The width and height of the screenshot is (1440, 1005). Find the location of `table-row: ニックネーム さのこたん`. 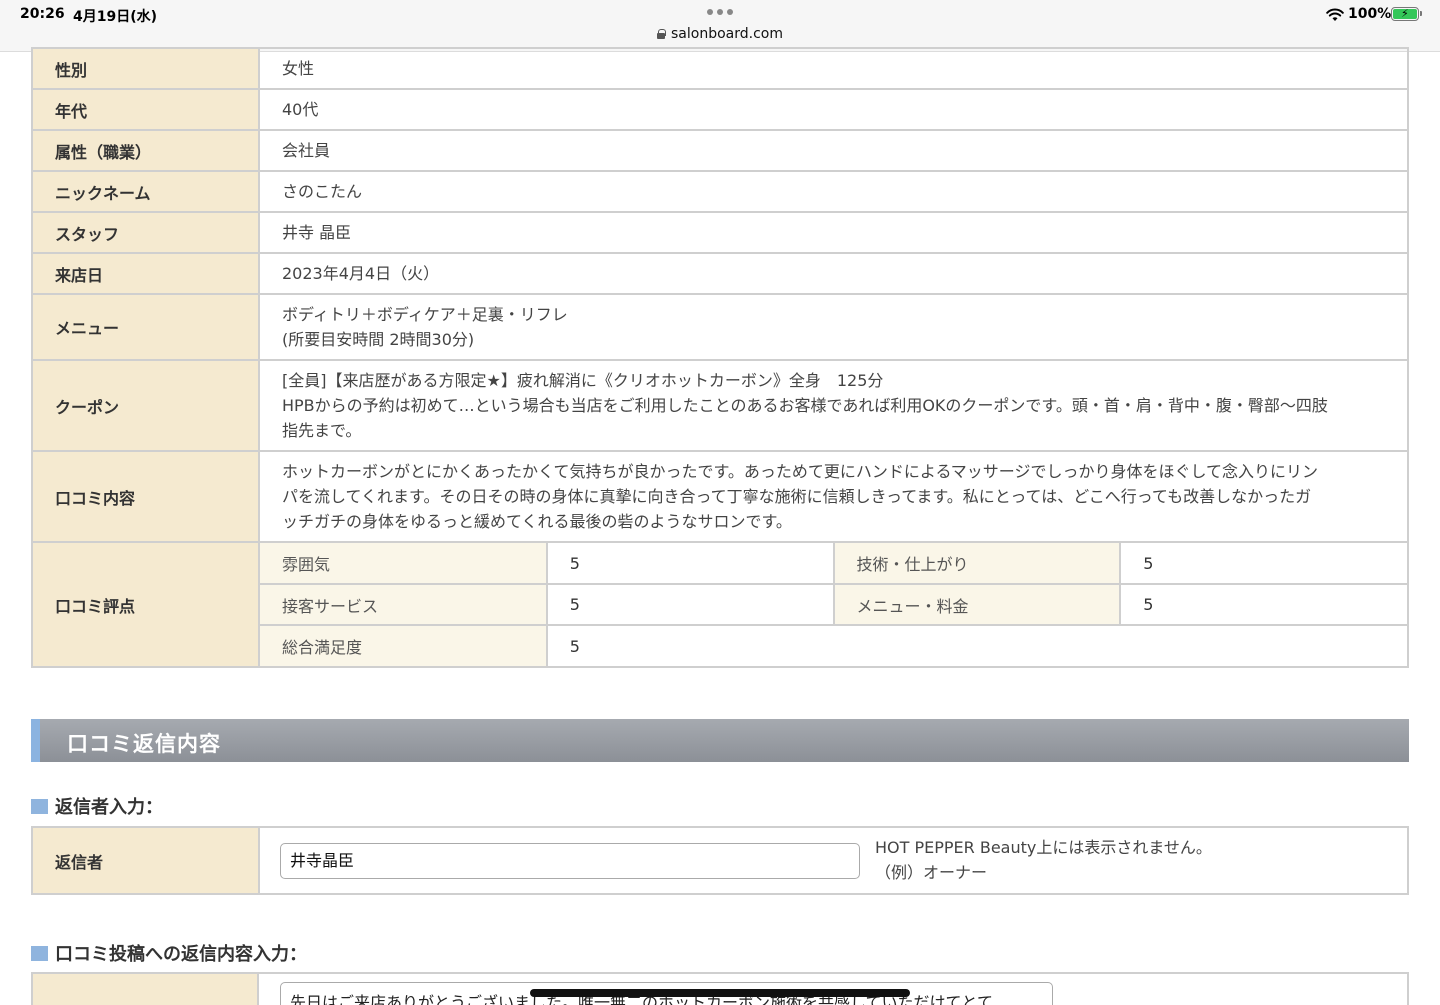

table-row: ニックネーム さのこたん is located at coordinates (720, 191).